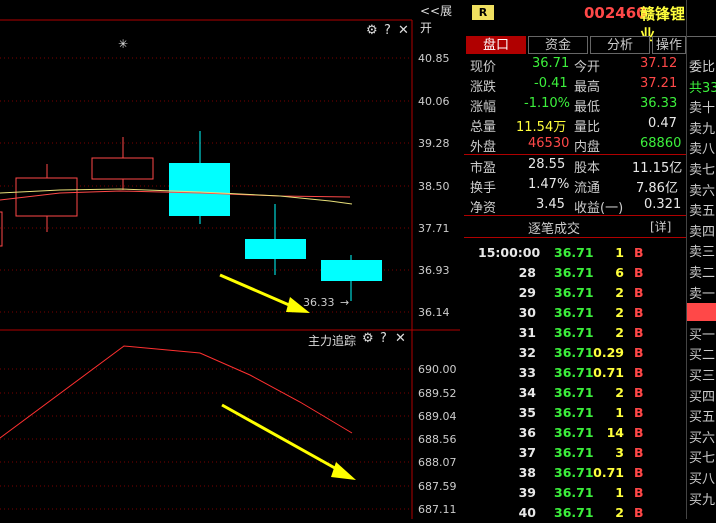 The width and height of the screenshot is (716, 523). I want to click on orderbook-label: 委比, so click(702, 67).